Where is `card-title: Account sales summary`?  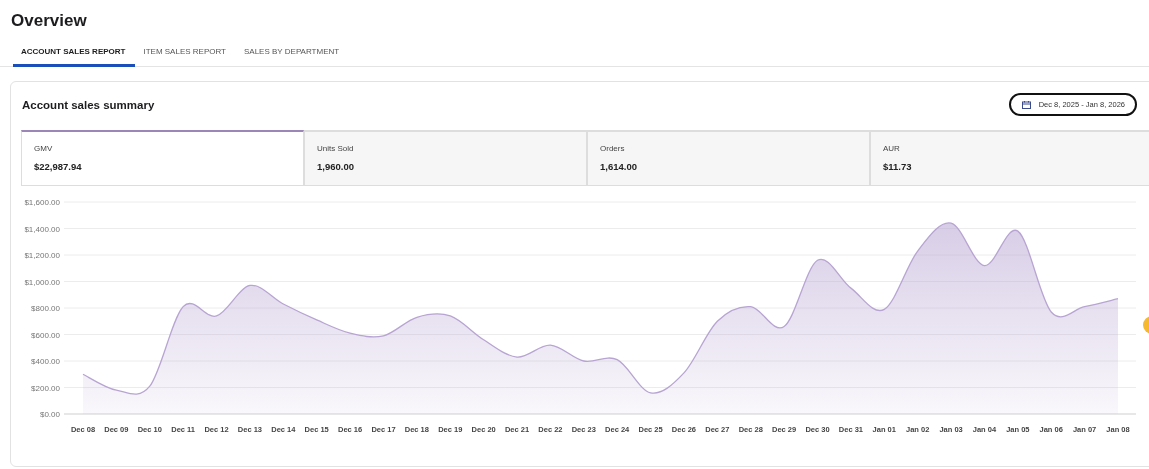 card-title: Account sales summary is located at coordinates (88, 104).